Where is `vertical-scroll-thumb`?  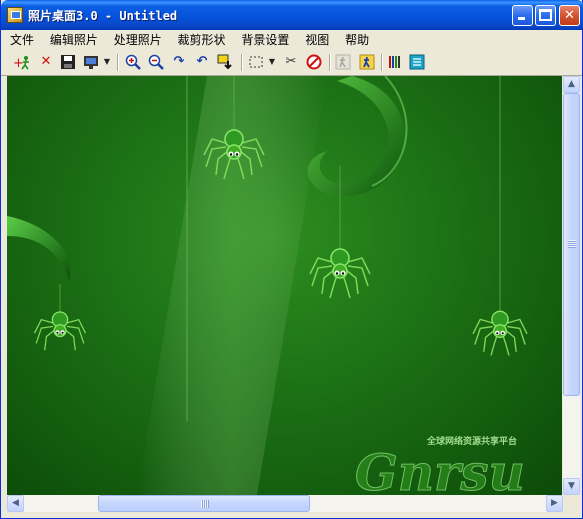
vertical-scroll-thumb is located at coordinates (571, 244).